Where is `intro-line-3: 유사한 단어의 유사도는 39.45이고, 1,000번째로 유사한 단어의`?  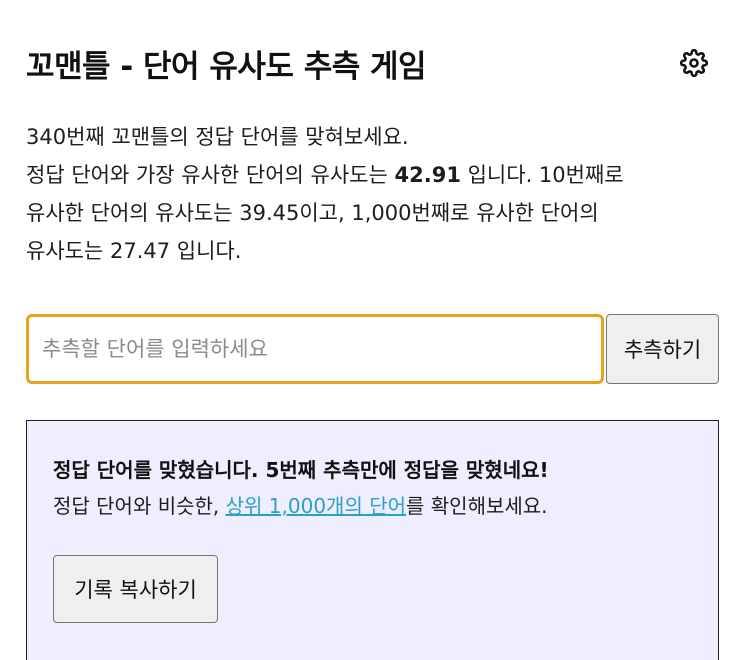 intro-line-3: 유사한 단어의 유사도는 39.45이고, 1,000번째로 유사한 단어의 is located at coordinates (312, 213).